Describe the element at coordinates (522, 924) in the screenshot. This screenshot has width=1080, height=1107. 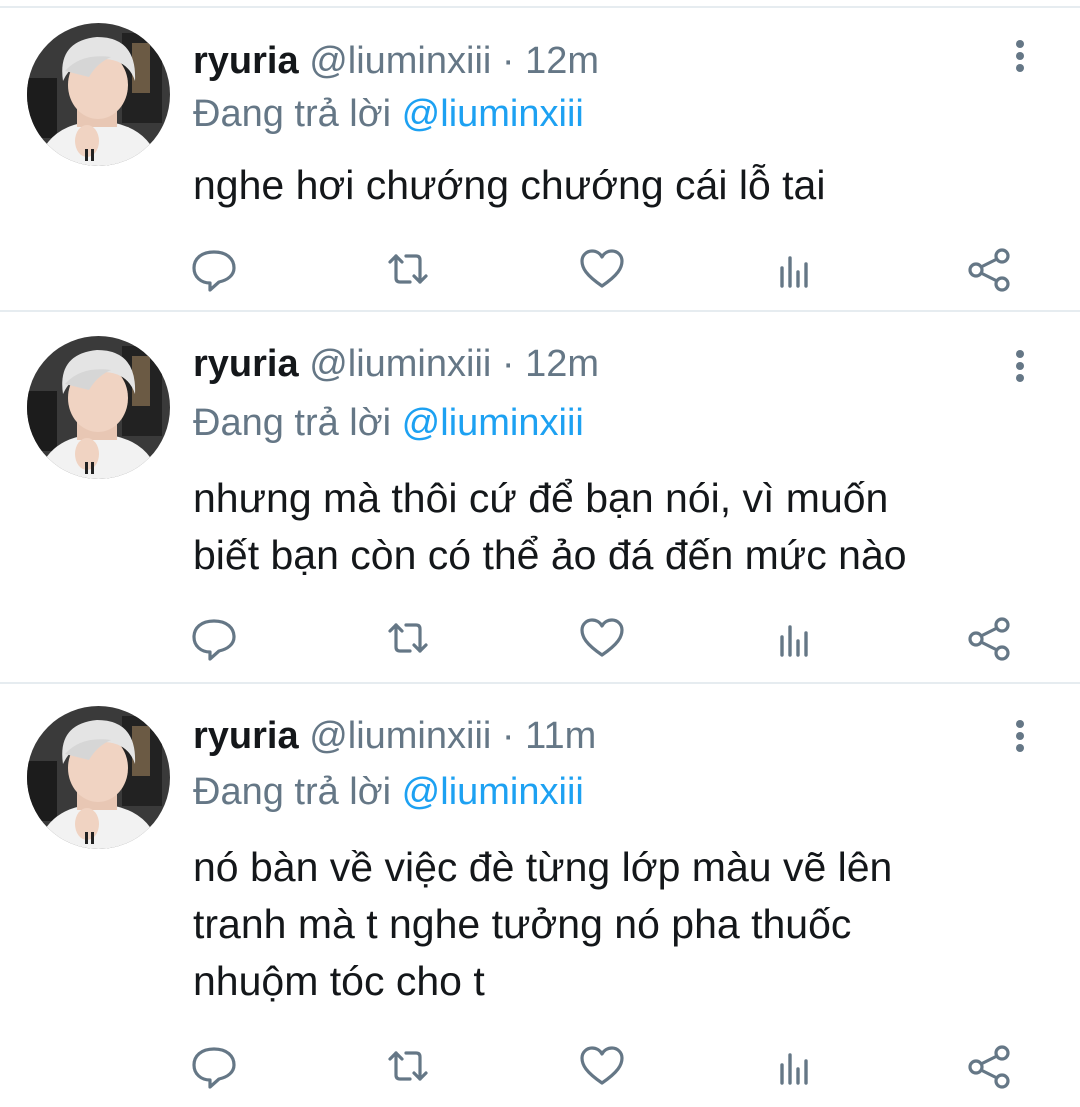
I see `tweet-text-line: tranh mà t nghe tưởng nó pha thuốc` at that location.